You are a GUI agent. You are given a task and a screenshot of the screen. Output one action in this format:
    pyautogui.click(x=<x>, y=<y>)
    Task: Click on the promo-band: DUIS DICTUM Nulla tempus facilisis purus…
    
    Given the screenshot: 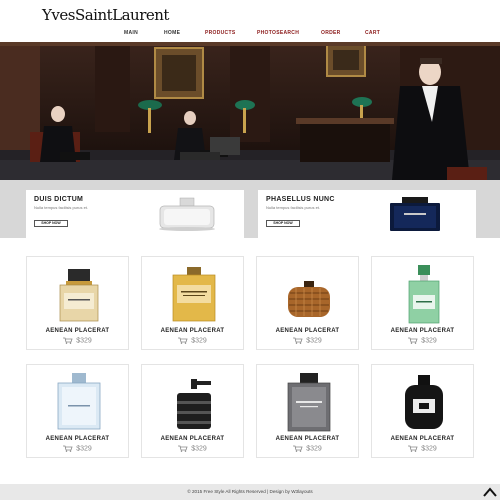 What is the action you would take?
    pyautogui.click(x=250, y=209)
    